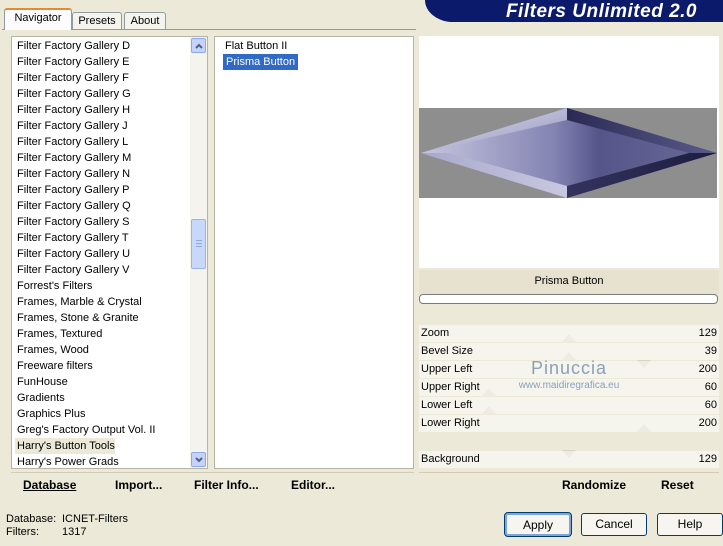  Describe the element at coordinates (594, 485) in the screenshot. I see `randomize-button: Randomize` at that location.